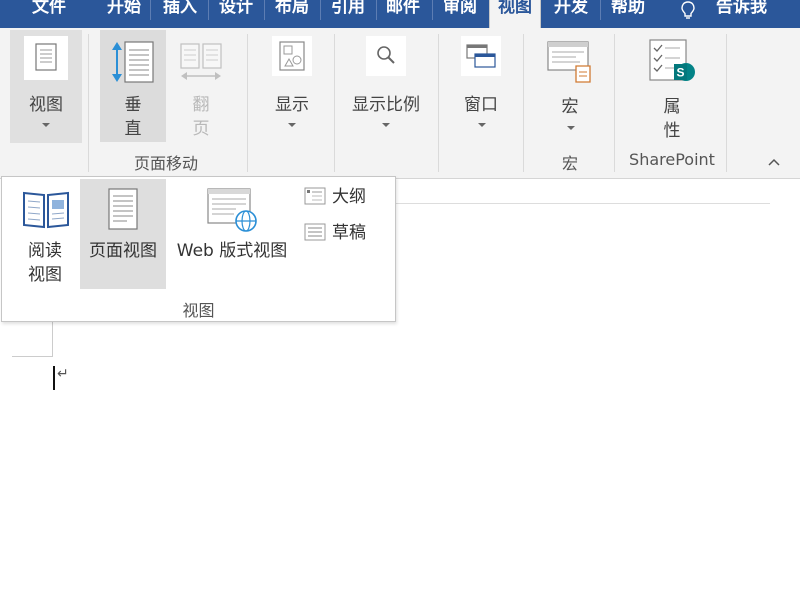  Describe the element at coordinates (123, 234) in the screenshot. I see `print-layout-button: 页面视图` at that location.